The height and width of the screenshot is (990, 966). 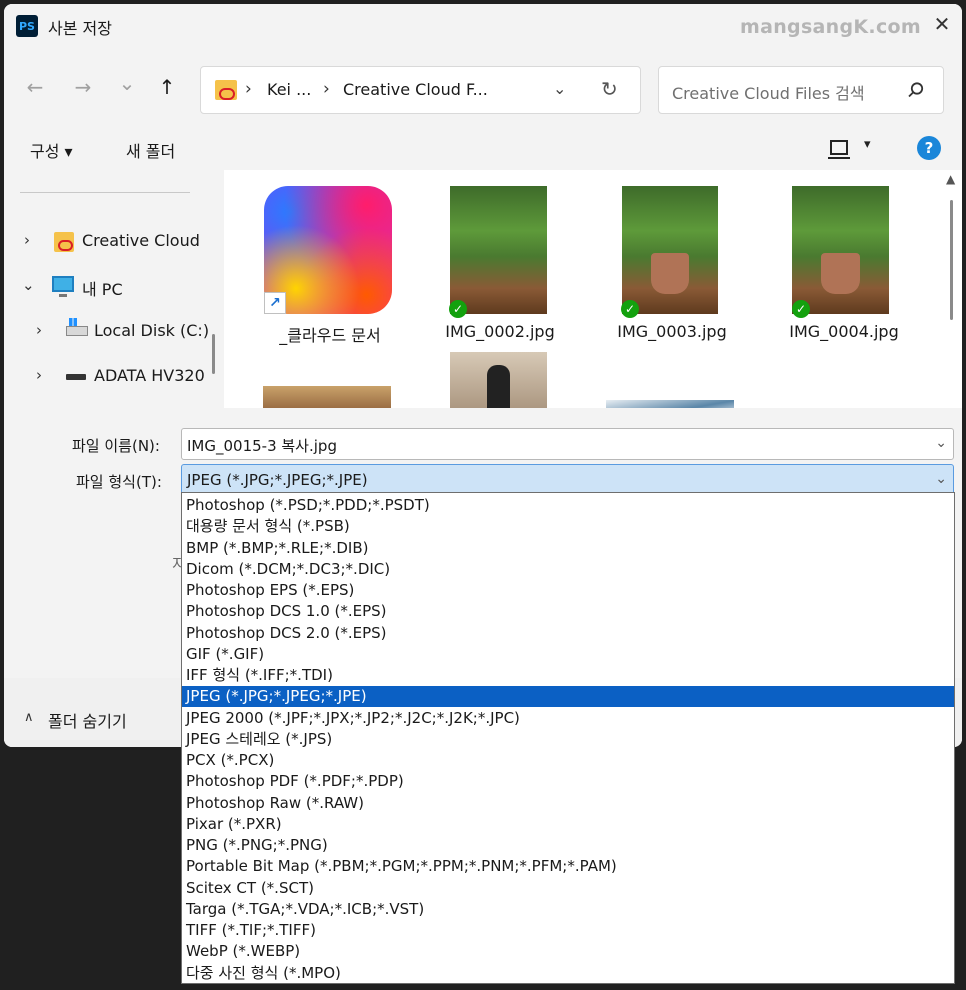 What do you see at coordinates (116, 446) in the screenshot?
I see `filename-label: 파일 이름(N):` at bounding box center [116, 446].